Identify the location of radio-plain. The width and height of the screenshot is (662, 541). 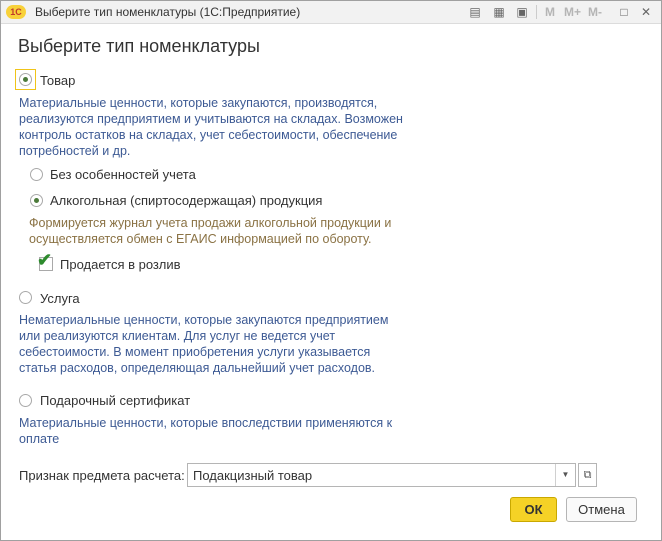
(36, 174).